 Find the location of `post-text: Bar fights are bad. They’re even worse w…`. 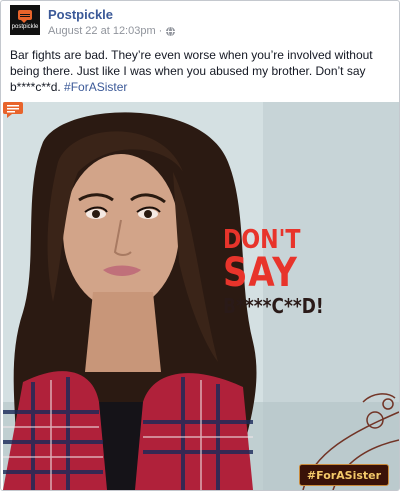

post-text: Bar fights are bad. They’re even worse w… is located at coordinates (201, 71).